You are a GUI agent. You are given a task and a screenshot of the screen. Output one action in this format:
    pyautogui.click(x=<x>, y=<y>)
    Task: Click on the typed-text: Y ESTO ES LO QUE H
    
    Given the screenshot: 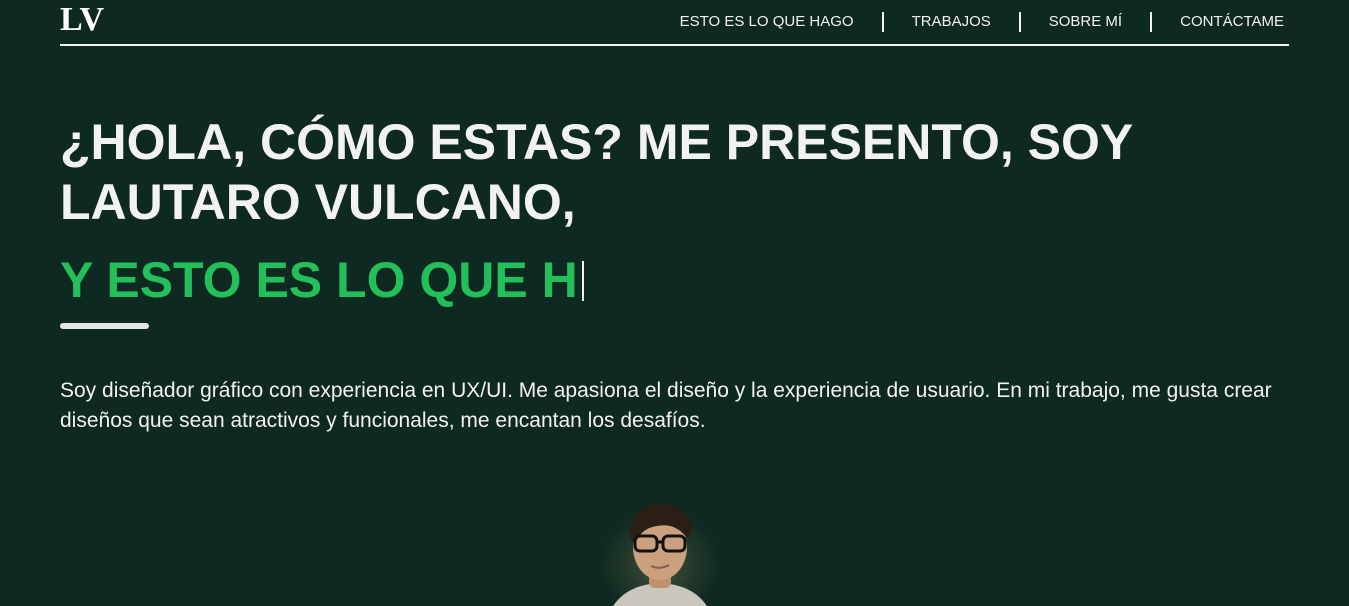 What is the action you would take?
    pyautogui.click(x=319, y=280)
    